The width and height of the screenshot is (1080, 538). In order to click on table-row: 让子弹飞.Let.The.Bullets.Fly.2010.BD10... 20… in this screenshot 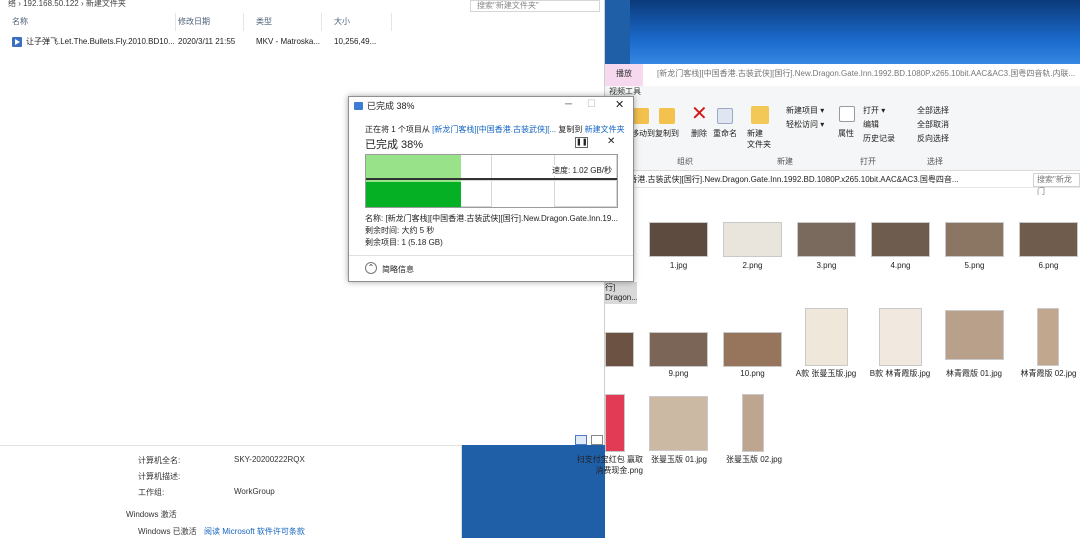, I will do `click(307, 42)`.